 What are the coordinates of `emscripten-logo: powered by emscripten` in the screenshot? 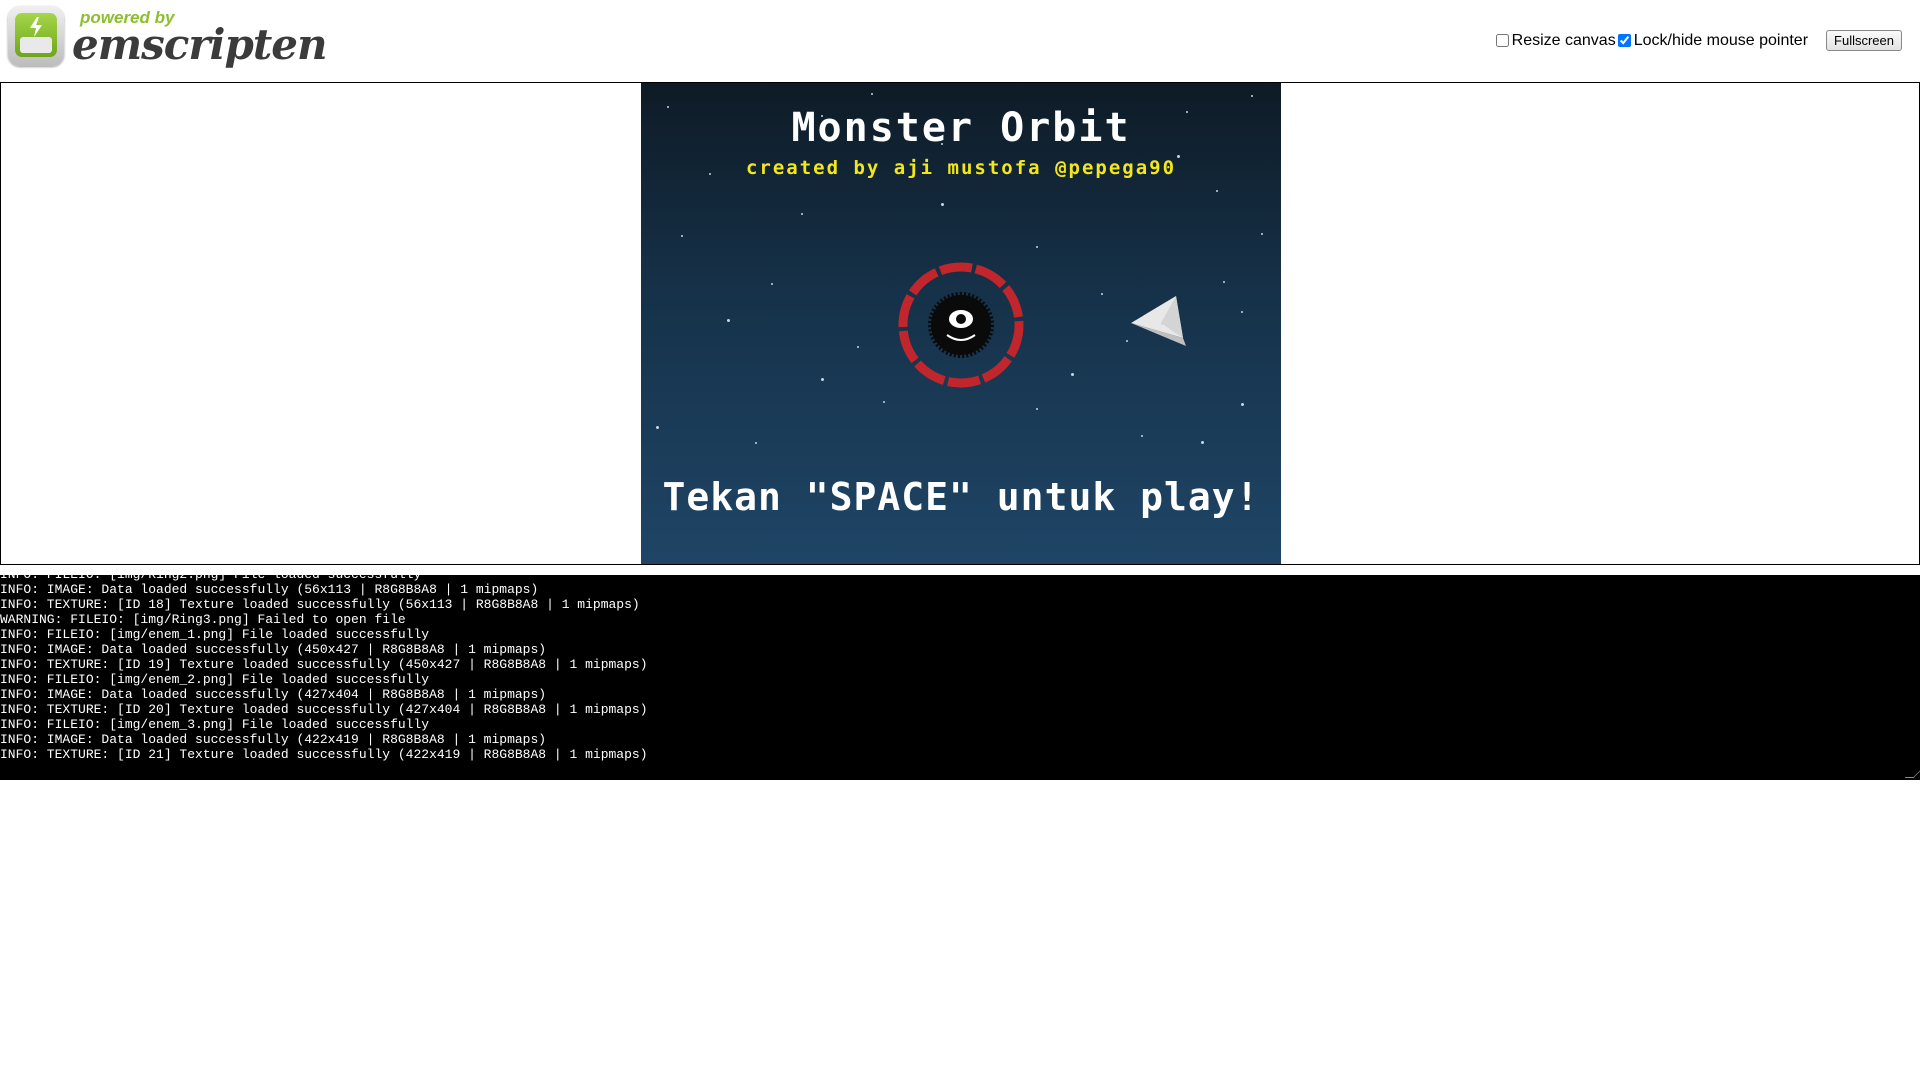 It's located at (167, 38).